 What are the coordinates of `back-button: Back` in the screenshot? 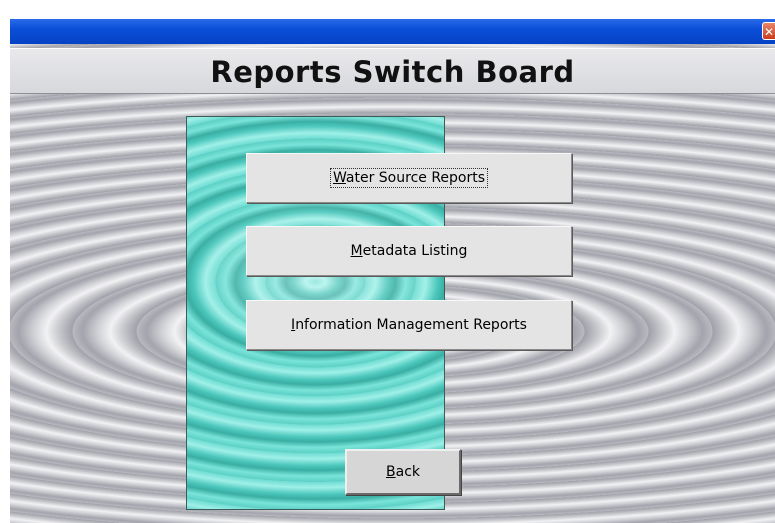 It's located at (403, 472).